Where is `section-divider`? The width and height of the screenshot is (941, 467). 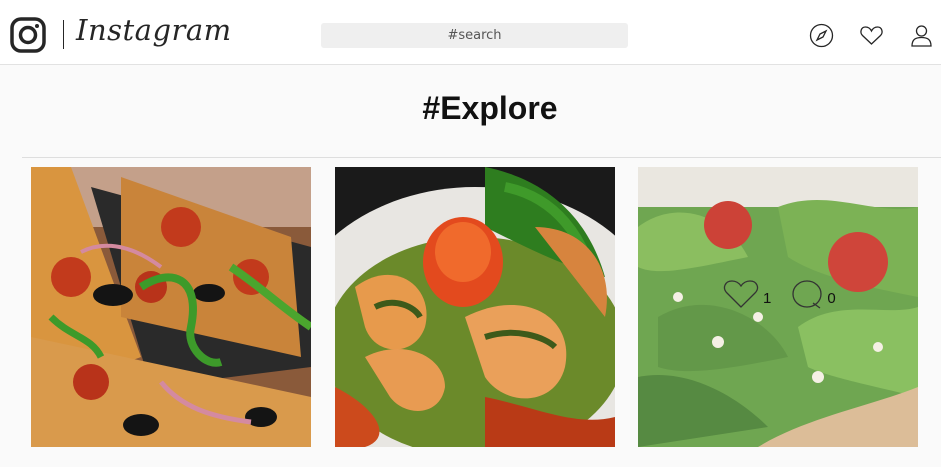
section-divider is located at coordinates (481, 157).